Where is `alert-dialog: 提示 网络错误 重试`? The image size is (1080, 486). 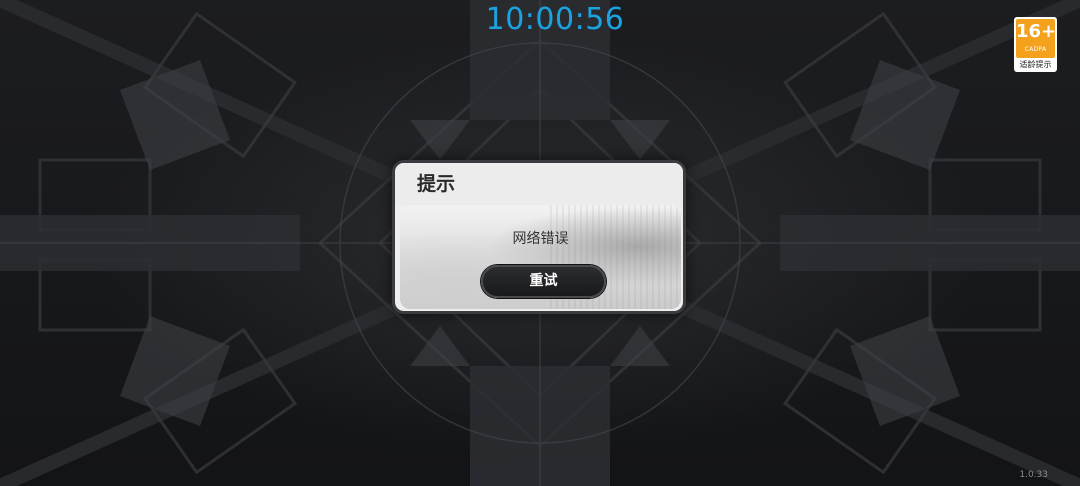
alert-dialog: 提示 网络错误 重试 is located at coordinates (539, 237).